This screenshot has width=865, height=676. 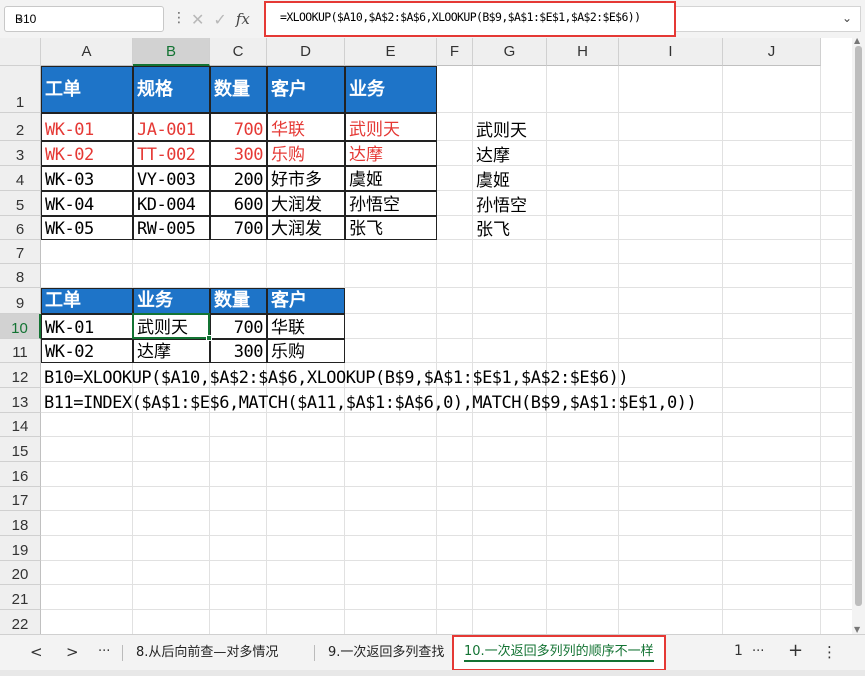 I want to click on column-header-j: J, so click(x=772, y=52).